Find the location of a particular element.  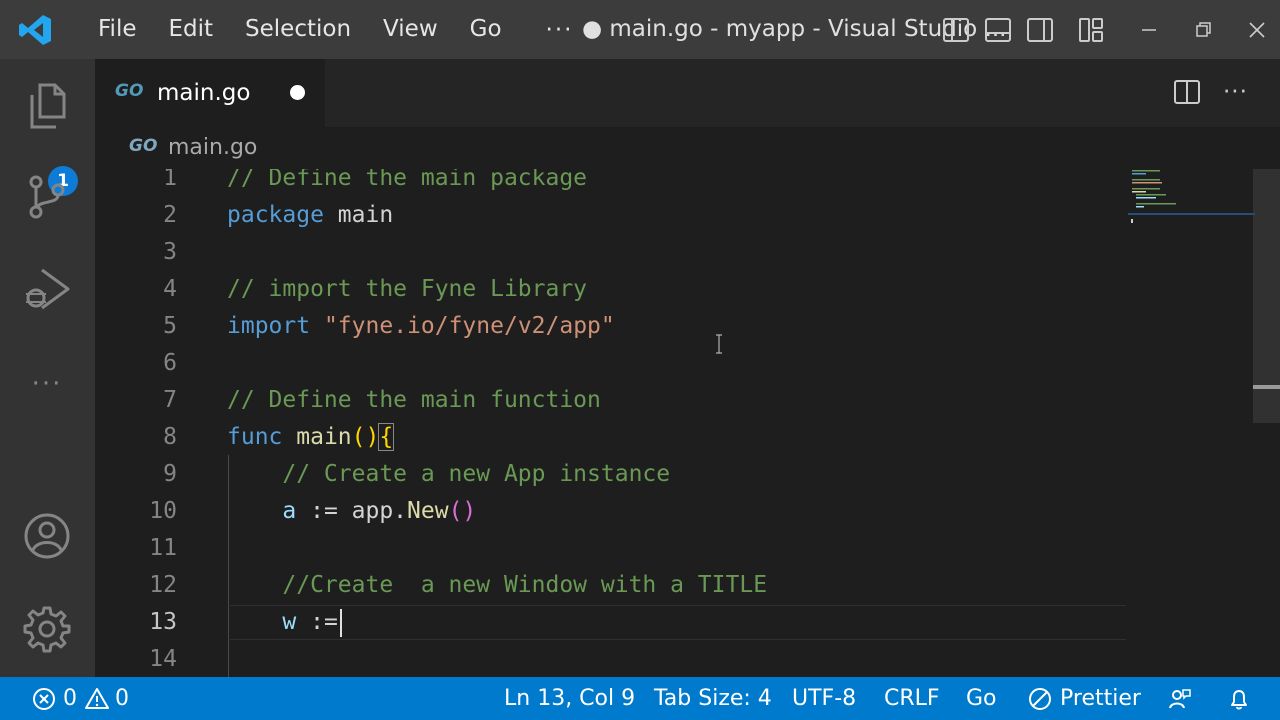

code-token: import is located at coordinates (269, 326).